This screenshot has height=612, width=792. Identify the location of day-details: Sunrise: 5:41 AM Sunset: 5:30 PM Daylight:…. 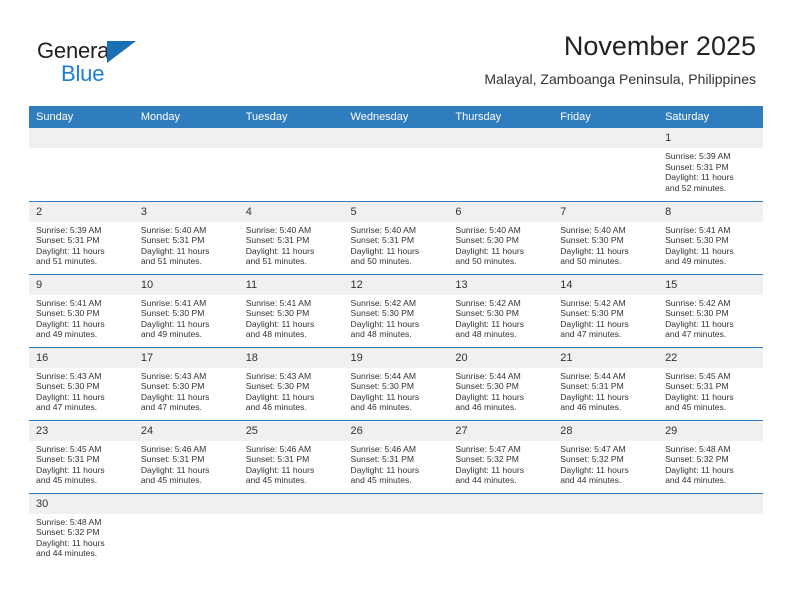
(81, 317).